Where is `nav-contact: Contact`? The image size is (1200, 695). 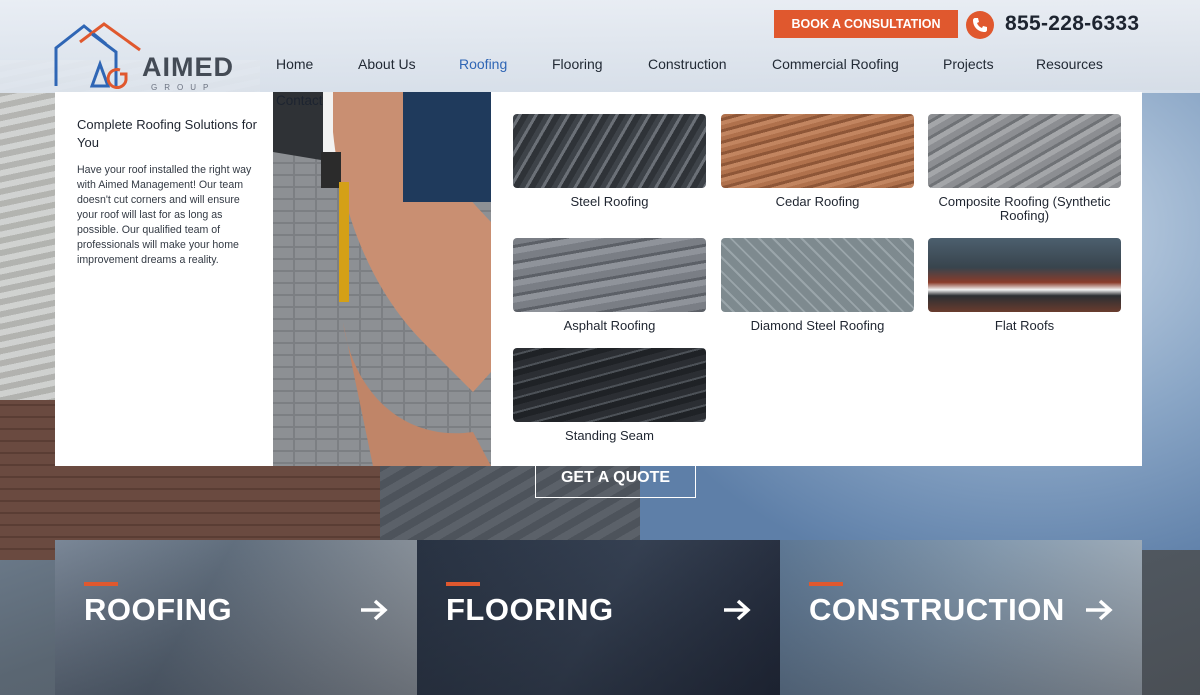
nav-contact: Contact is located at coordinates (299, 100).